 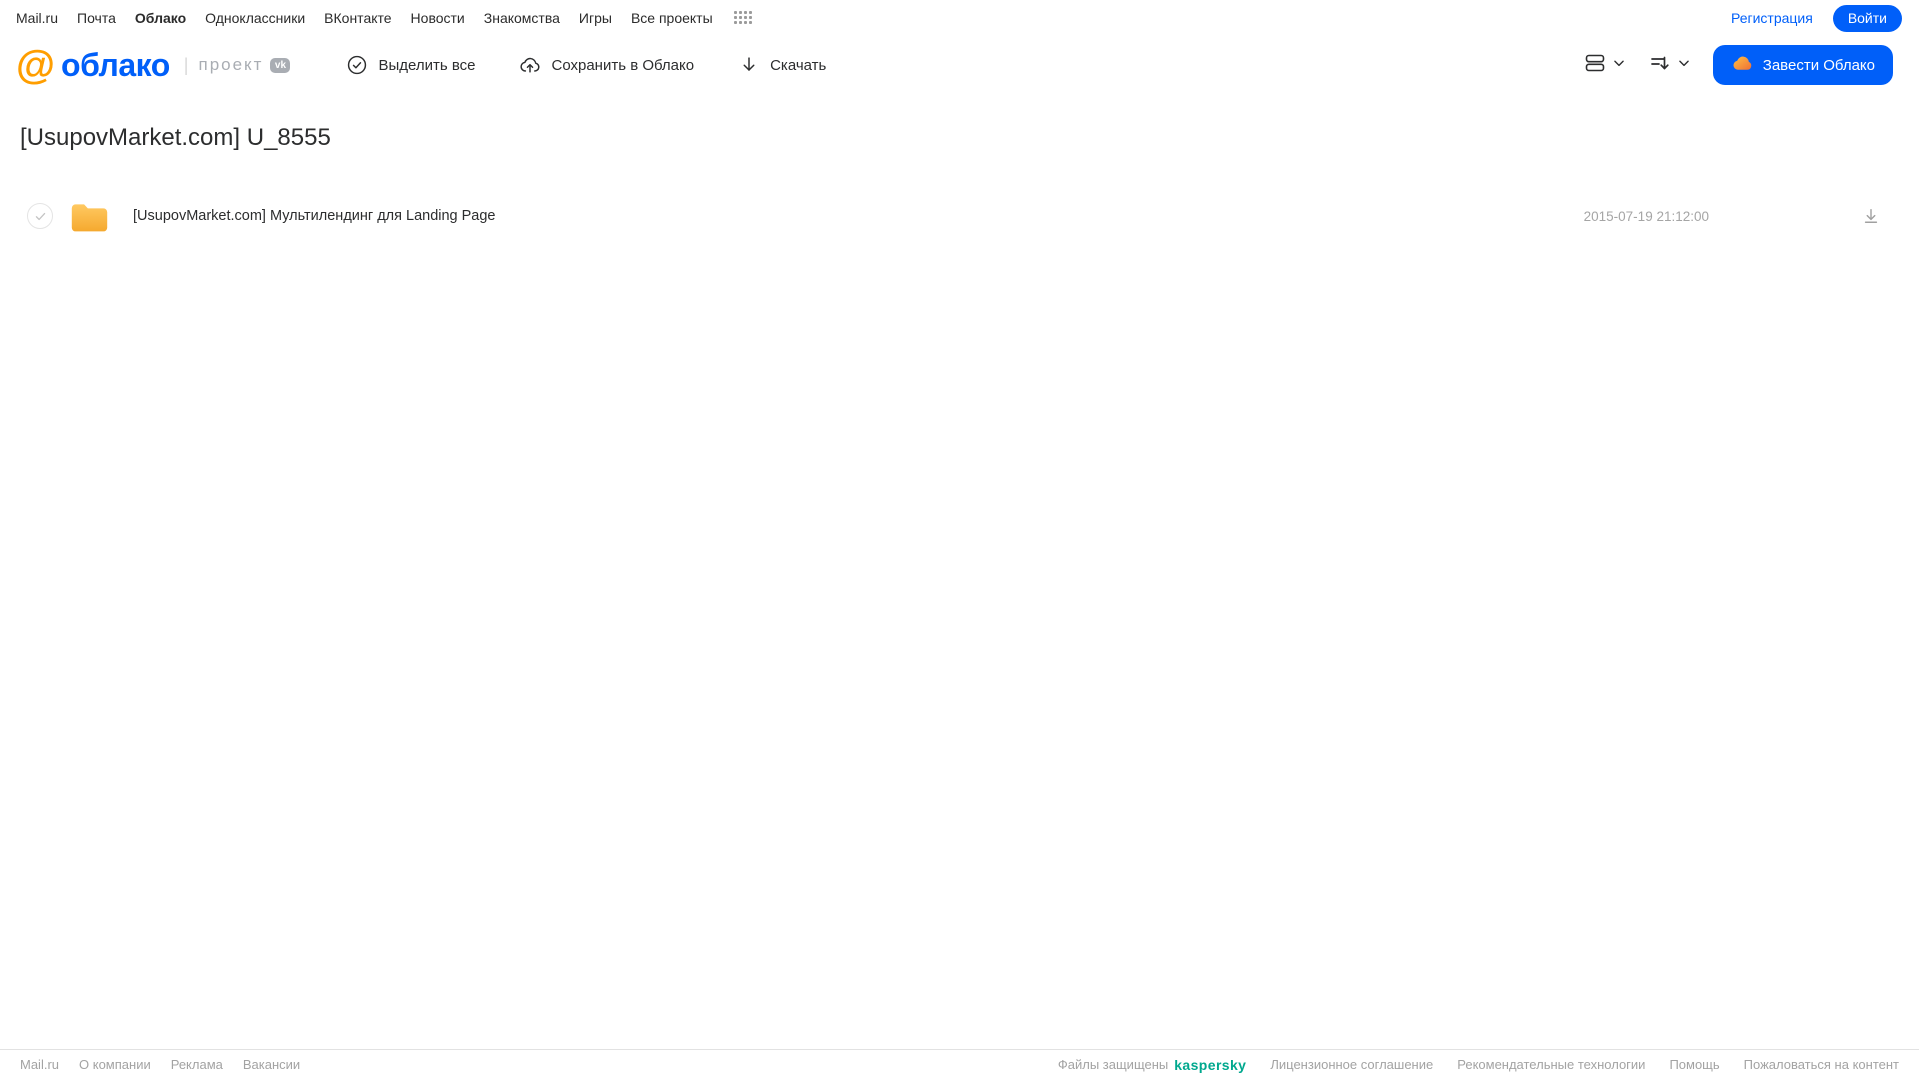 What do you see at coordinates (160, 18) in the screenshot?
I see `nav-oblako: Облако` at bounding box center [160, 18].